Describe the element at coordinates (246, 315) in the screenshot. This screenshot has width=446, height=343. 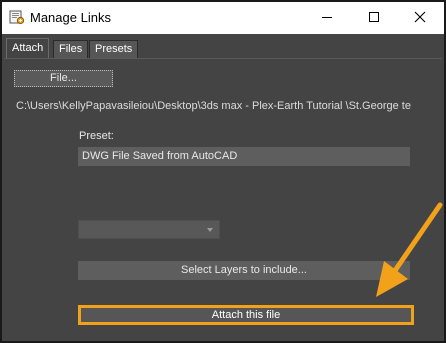
I see `attach-file-button: Attach this file` at that location.